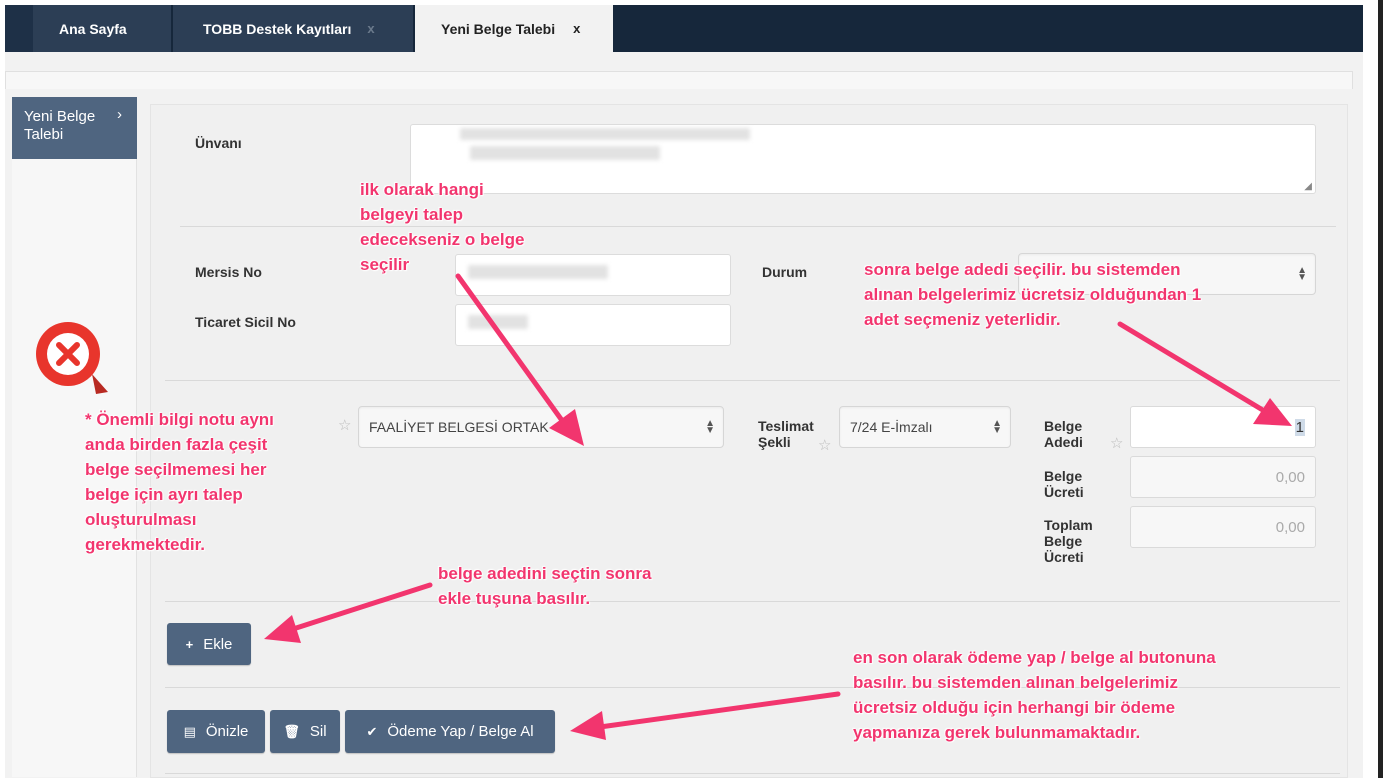 This screenshot has width=1383, height=778. What do you see at coordinates (228, 272) in the screenshot?
I see `mersis-label: Mersis No` at bounding box center [228, 272].